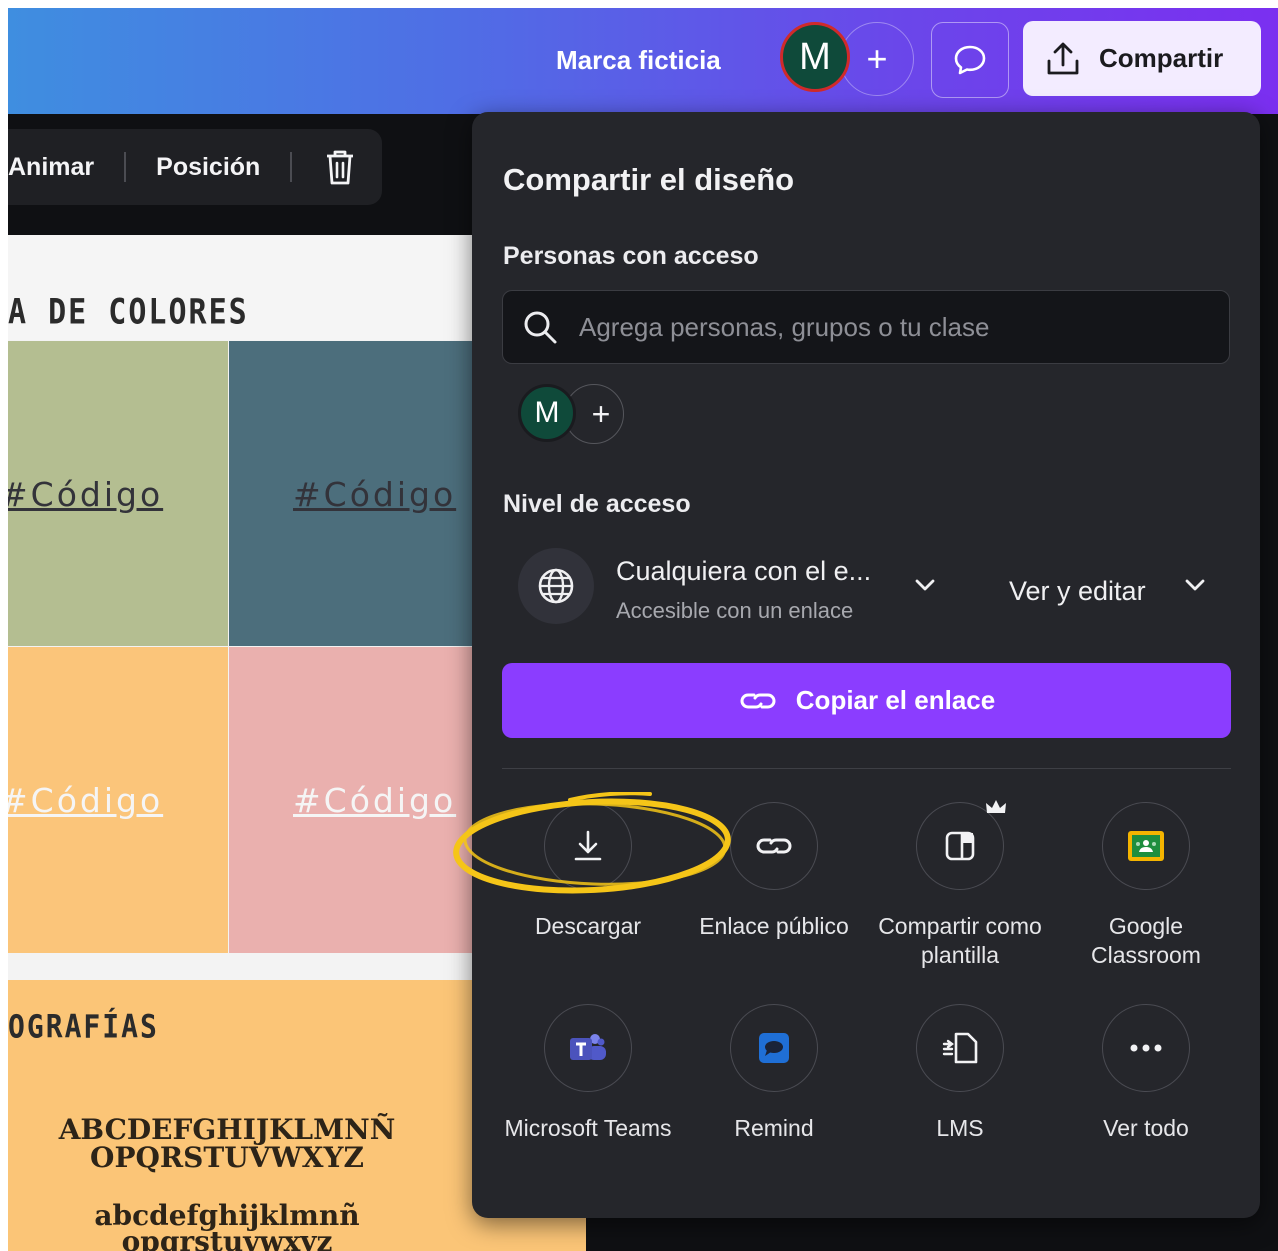  I want to click on animate-button: Animar, so click(51, 167).